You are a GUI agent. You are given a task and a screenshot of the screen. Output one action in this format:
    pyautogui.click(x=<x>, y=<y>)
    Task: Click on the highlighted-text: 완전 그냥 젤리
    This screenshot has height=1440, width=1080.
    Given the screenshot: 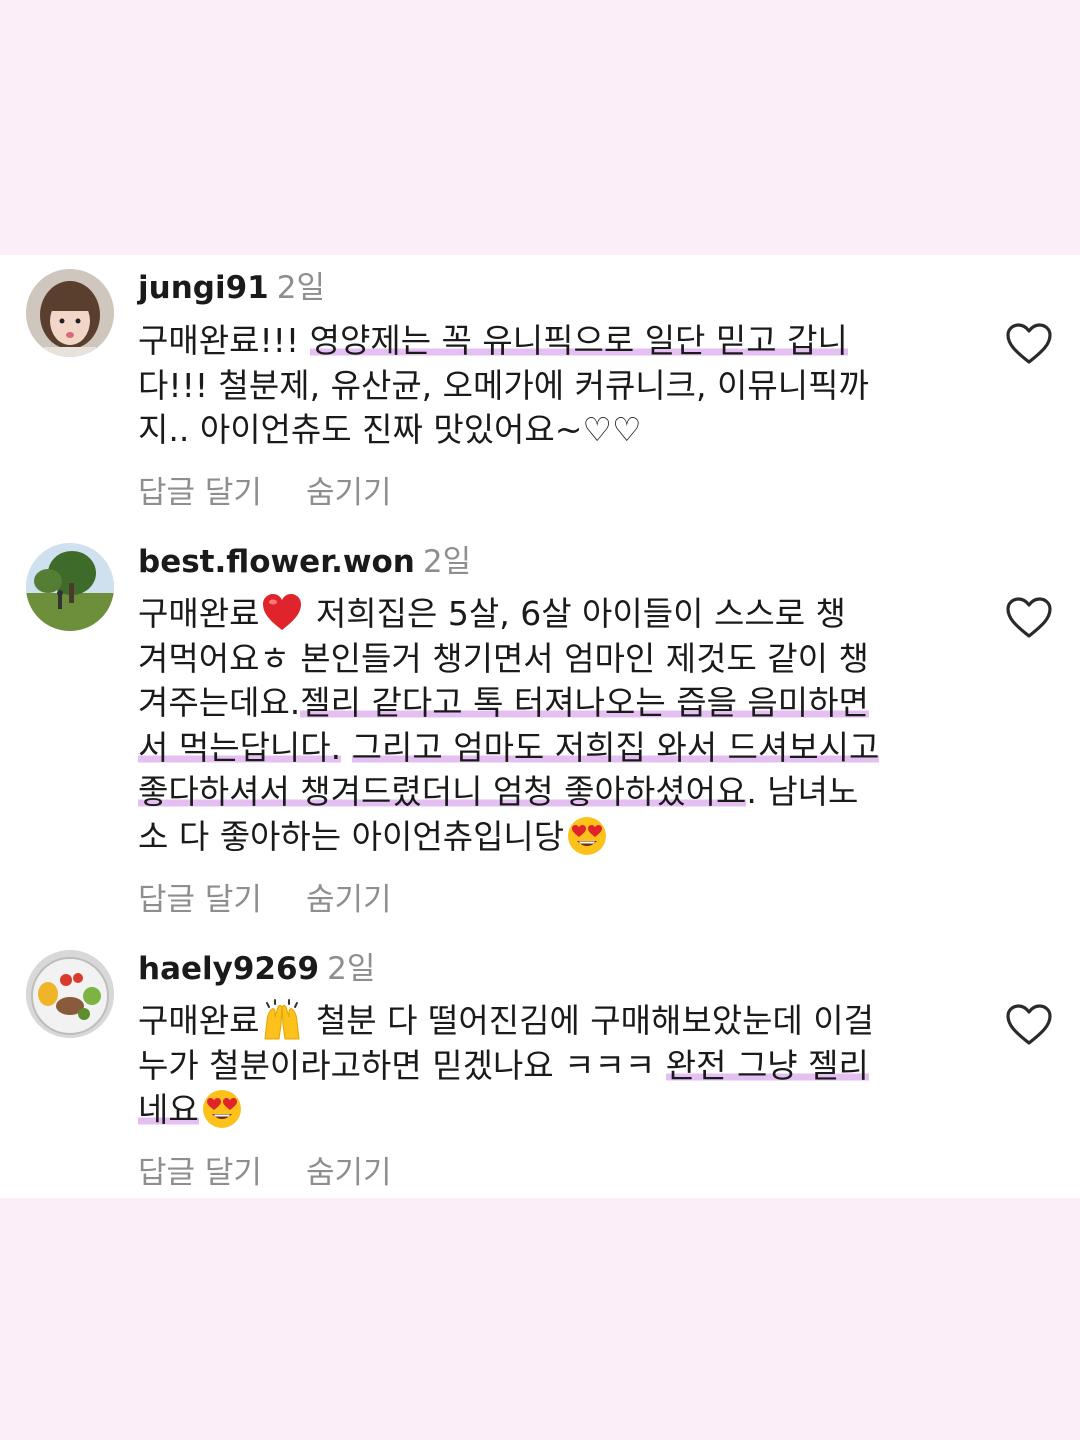 What is the action you would take?
    pyautogui.click(x=767, y=1065)
    